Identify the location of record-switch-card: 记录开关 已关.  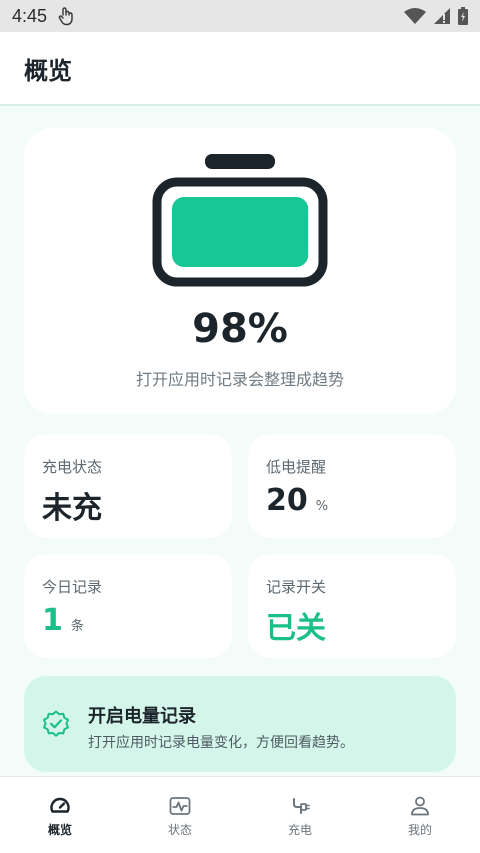
(352, 606).